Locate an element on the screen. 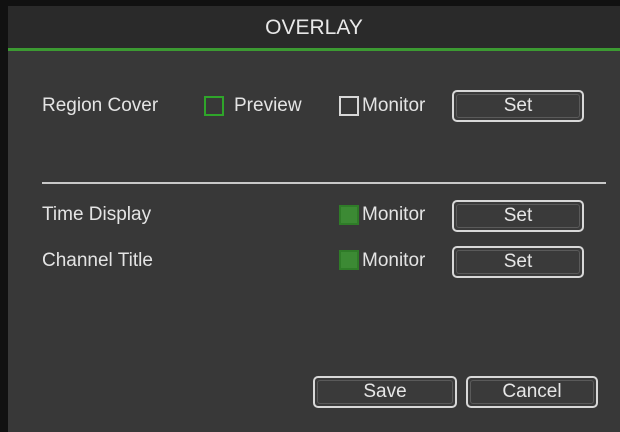  section-divider is located at coordinates (324, 183).